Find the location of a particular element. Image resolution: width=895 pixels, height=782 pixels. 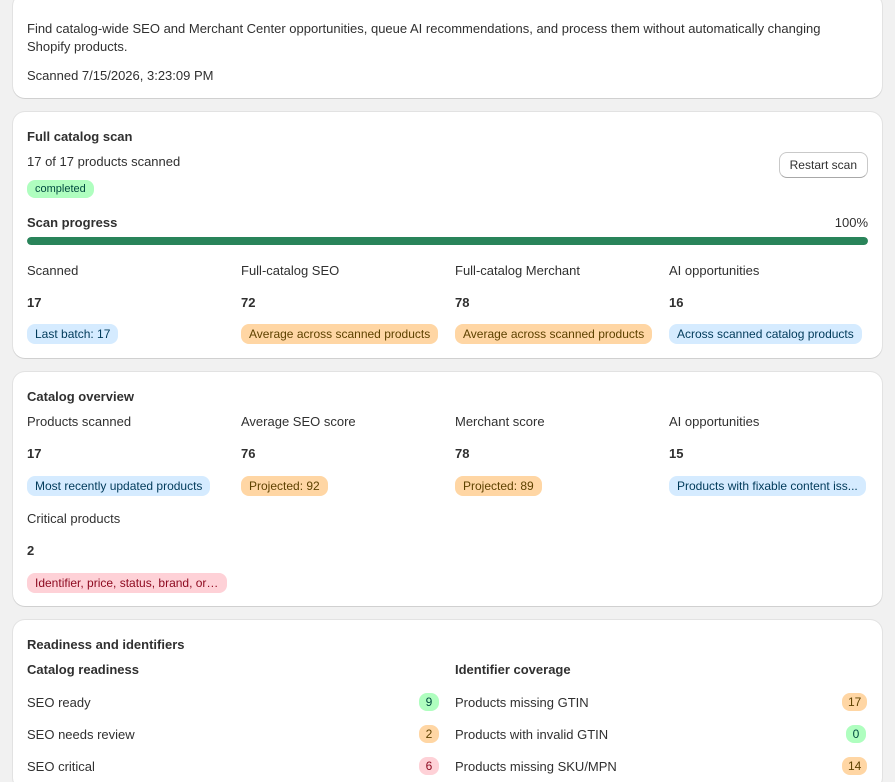

overview-value-critical: 2 is located at coordinates (31, 550).